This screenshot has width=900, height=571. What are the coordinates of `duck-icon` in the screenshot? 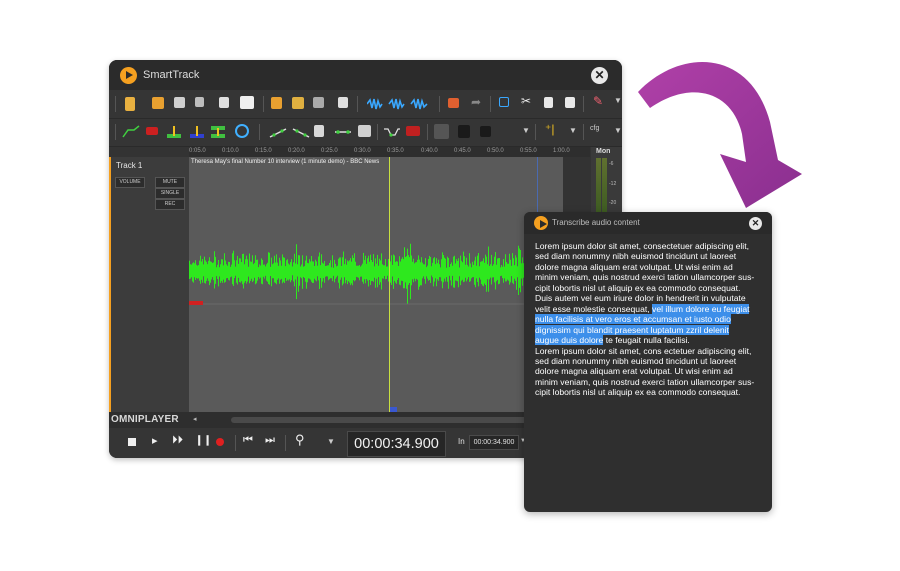 It's located at (392, 132).